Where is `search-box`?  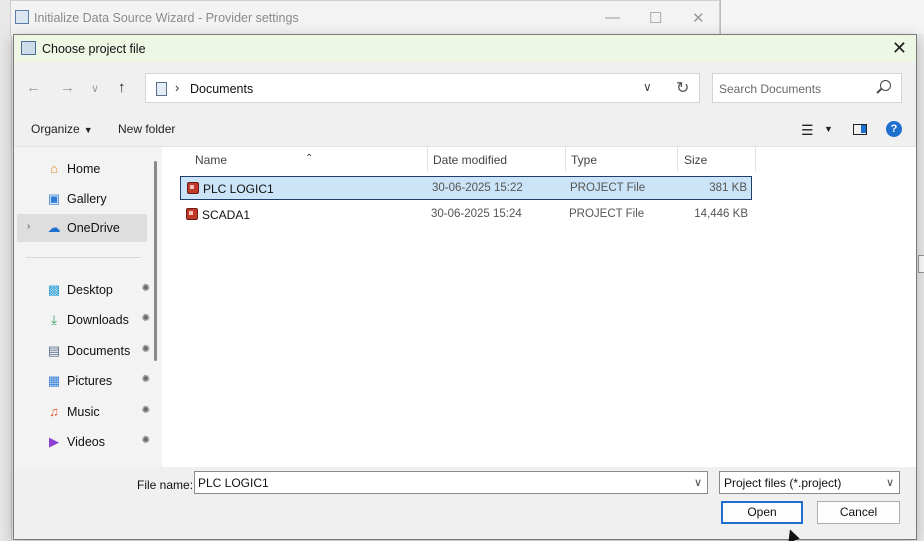 search-box is located at coordinates (807, 88).